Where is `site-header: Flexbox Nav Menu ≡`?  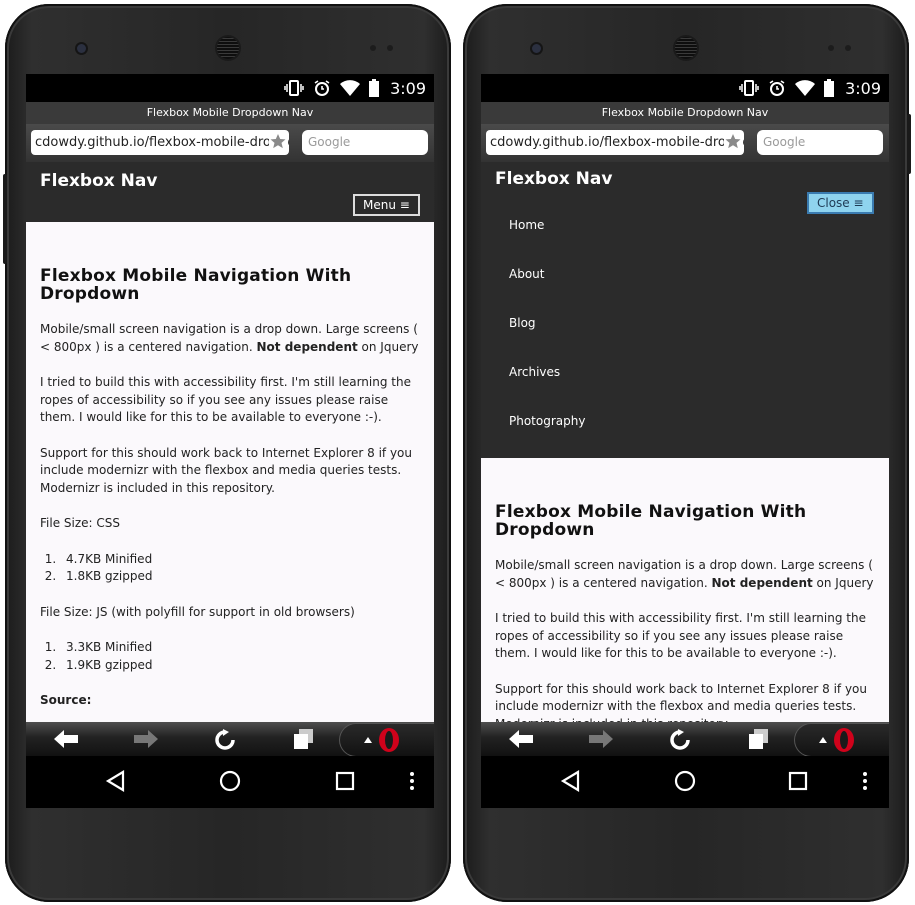
site-header: Flexbox Nav Menu ≡ is located at coordinates (230, 192).